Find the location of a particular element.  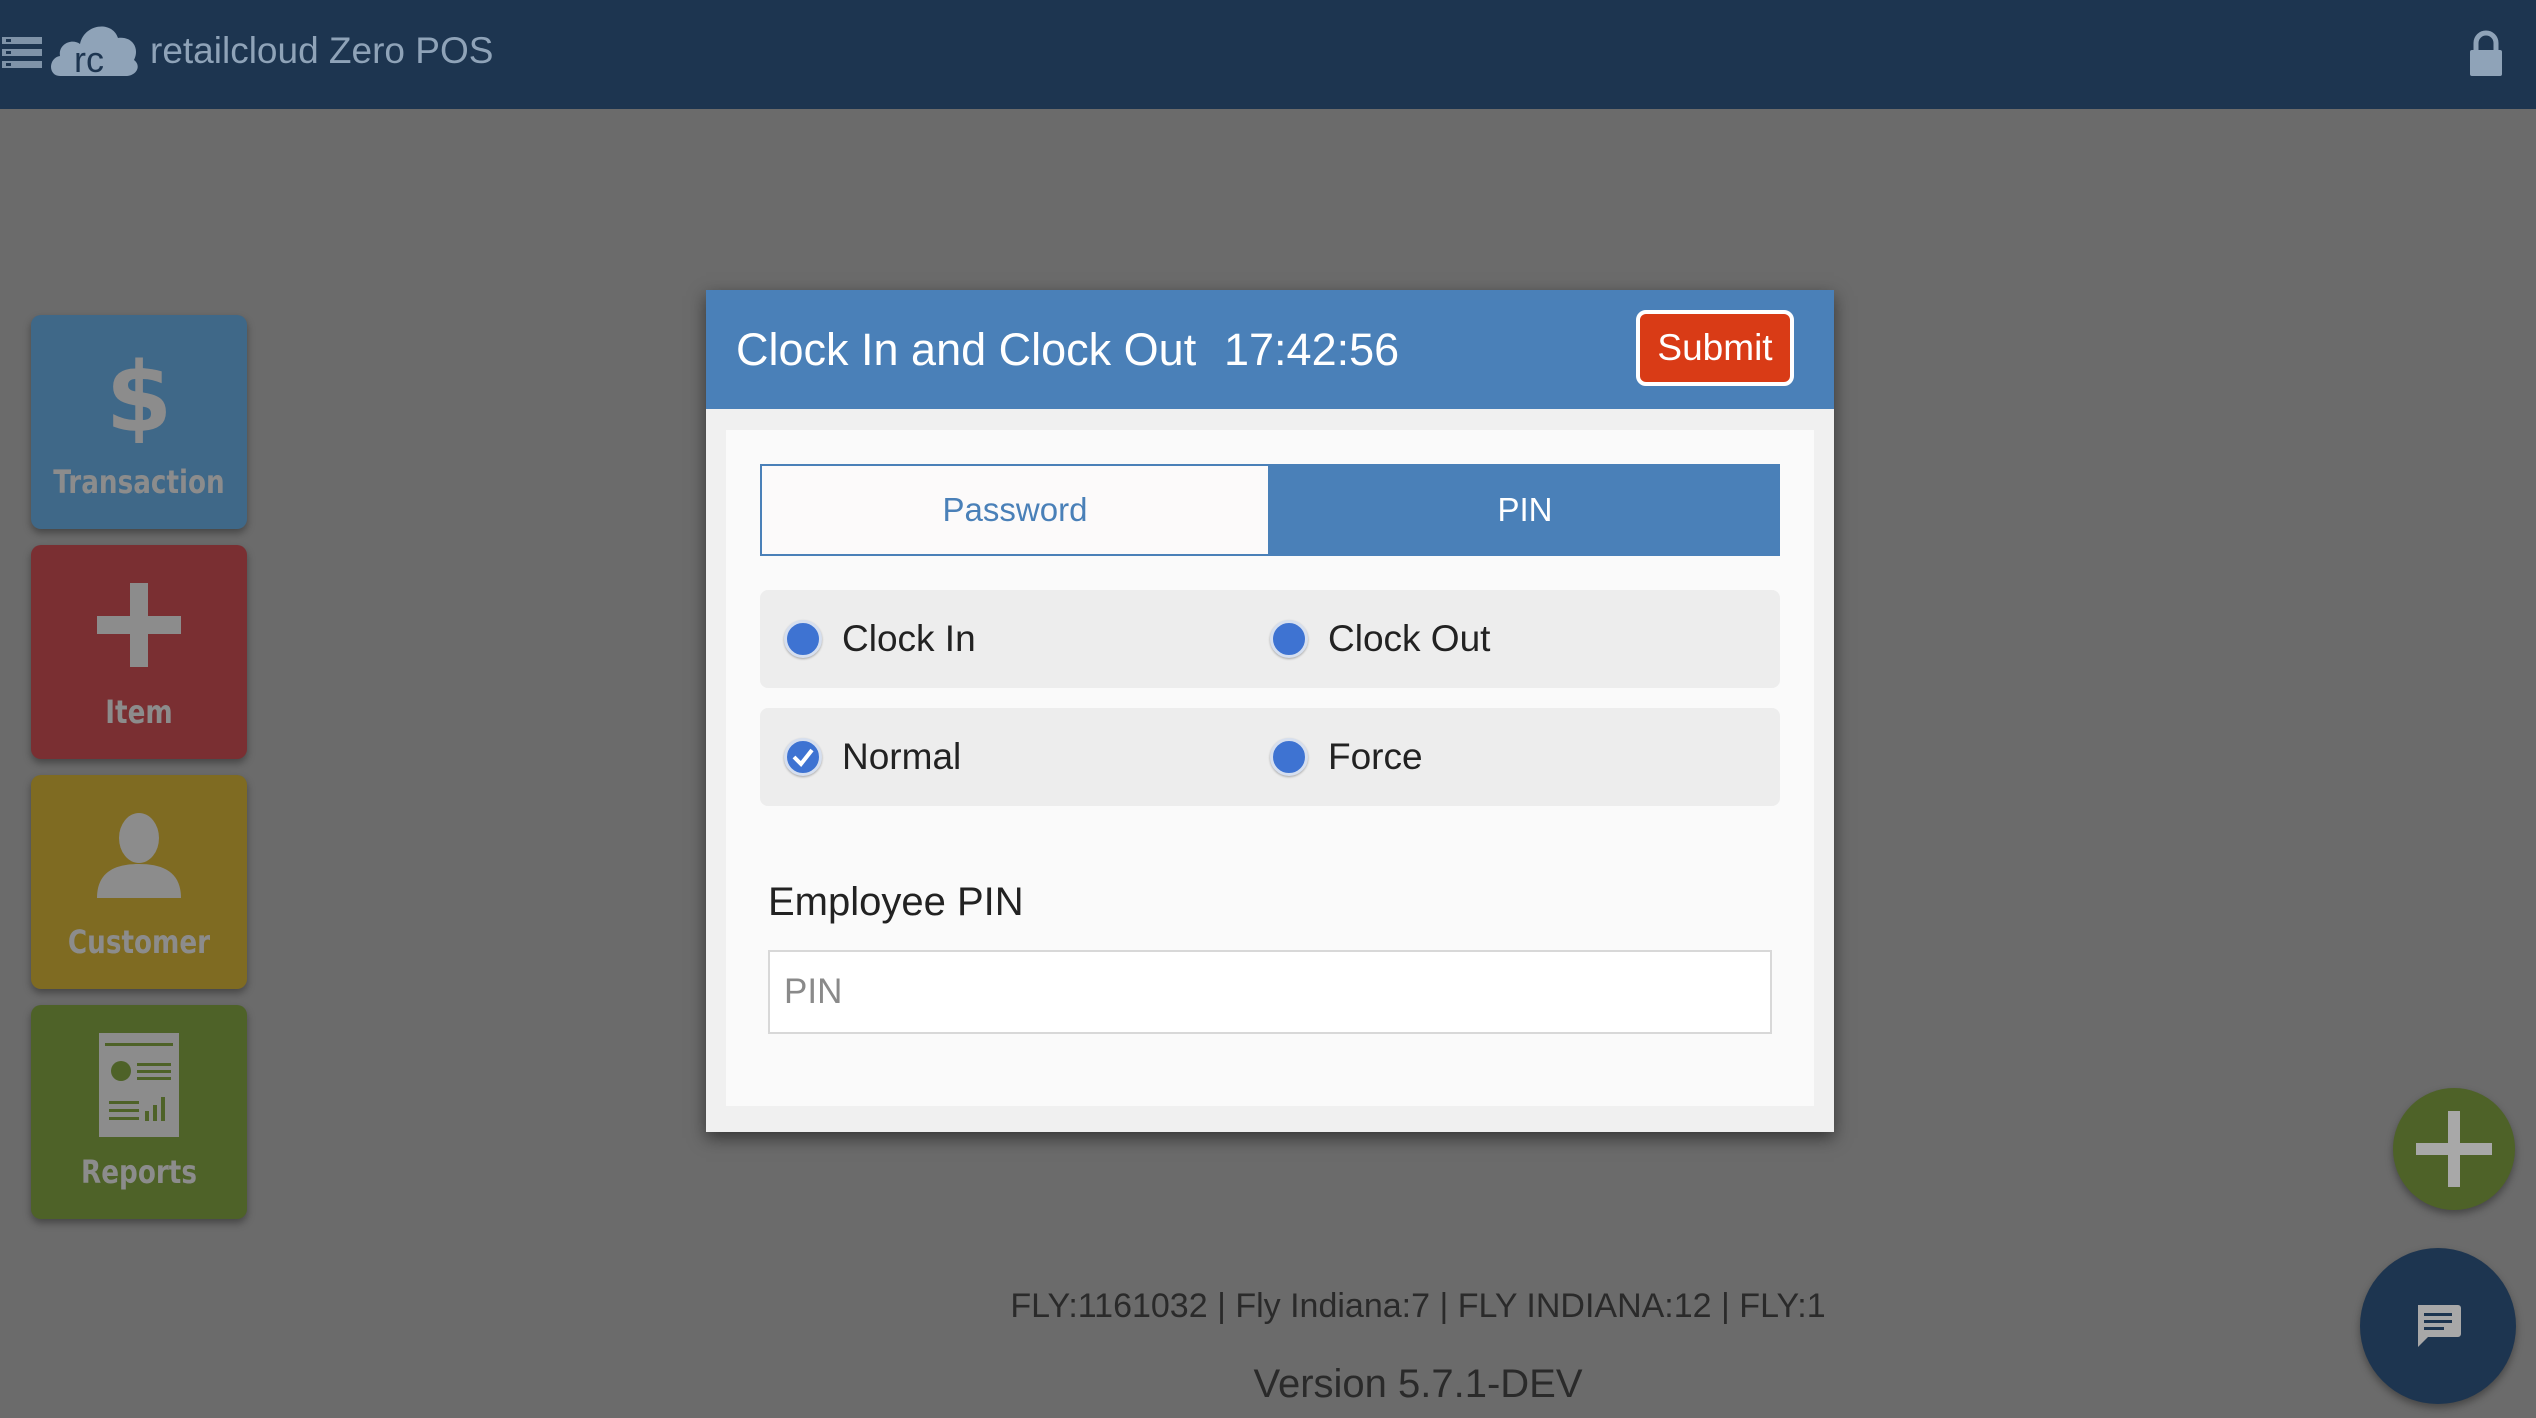

auth-tabs: Password PIN is located at coordinates (1270, 510).